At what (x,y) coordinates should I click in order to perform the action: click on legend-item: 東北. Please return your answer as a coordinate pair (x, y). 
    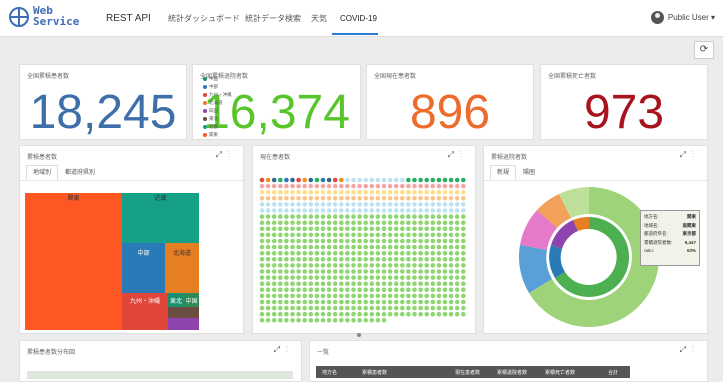
    Looking at the image, I should click on (217, 119).